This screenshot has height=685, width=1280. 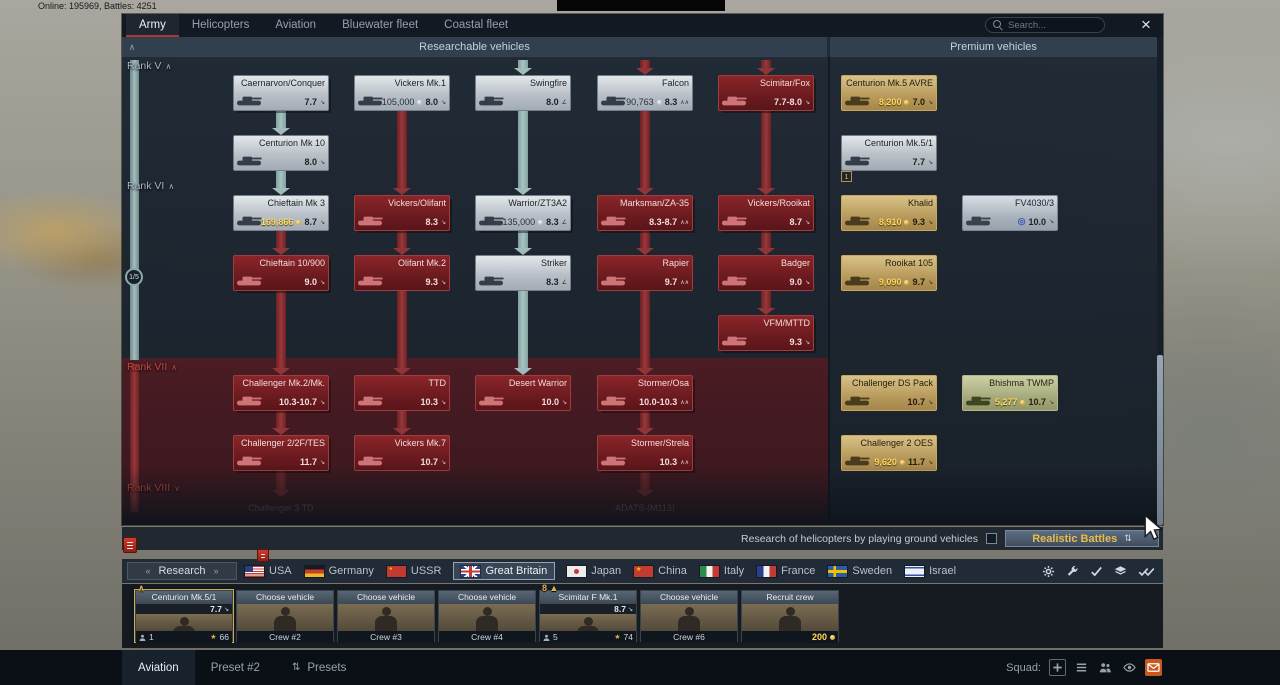 What do you see at coordinates (184, 613) in the screenshot?
I see `crew-slot-1: ∧ Centurion Mk.5/1 7.7 ↘ 1 ★ 66` at bounding box center [184, 613].